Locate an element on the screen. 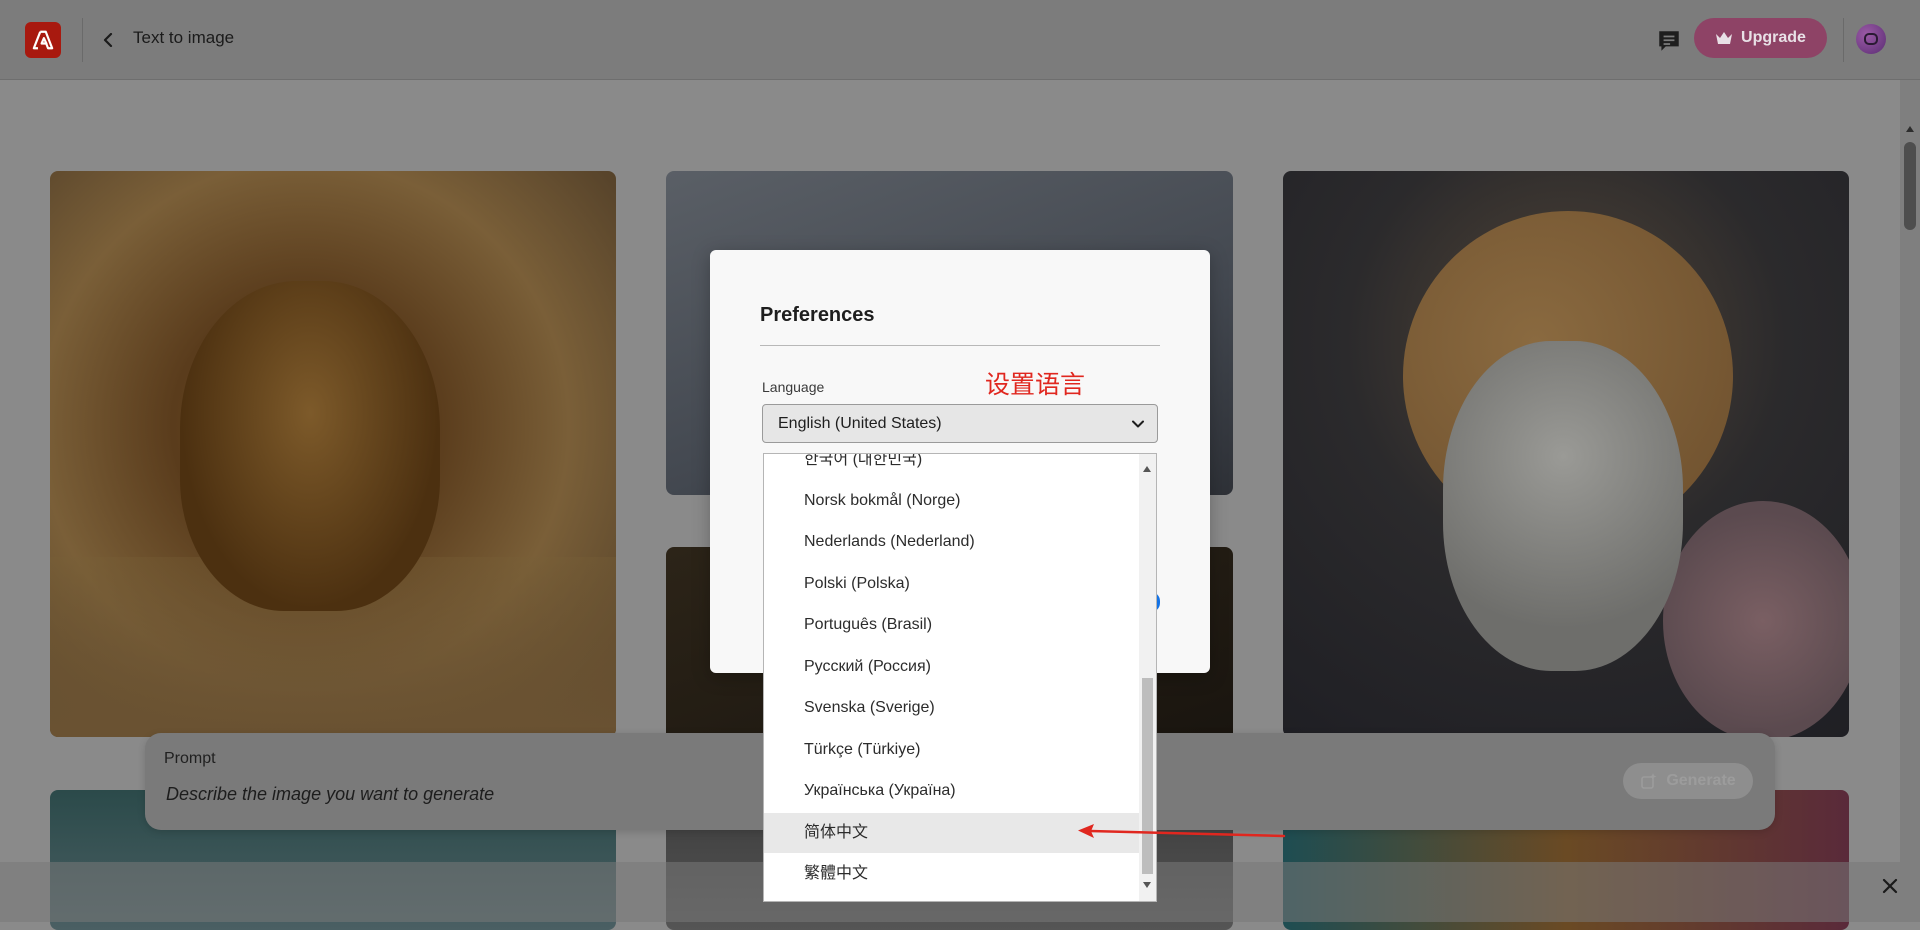 Image resolution: width=1920 pixels, height=930 pixels. dropdown-scrollbar-thumb is located at coordinates (1147, 776).